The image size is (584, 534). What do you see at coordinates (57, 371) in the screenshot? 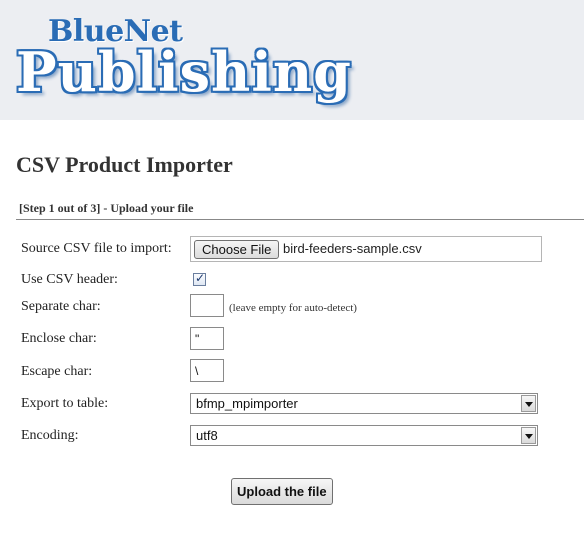
I see `escape-char-label: Escape char:` at bounding box center [57, 371].